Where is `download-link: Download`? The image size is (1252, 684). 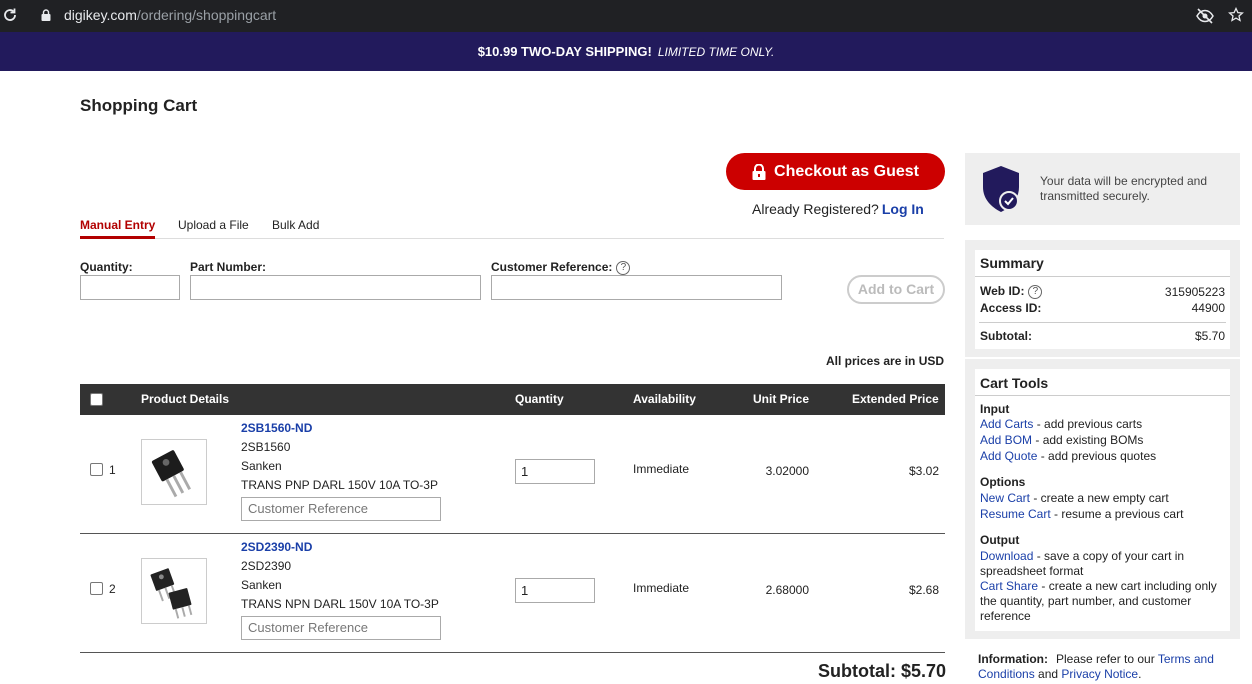
download-link: Download is located at coordinates (1006, 556).